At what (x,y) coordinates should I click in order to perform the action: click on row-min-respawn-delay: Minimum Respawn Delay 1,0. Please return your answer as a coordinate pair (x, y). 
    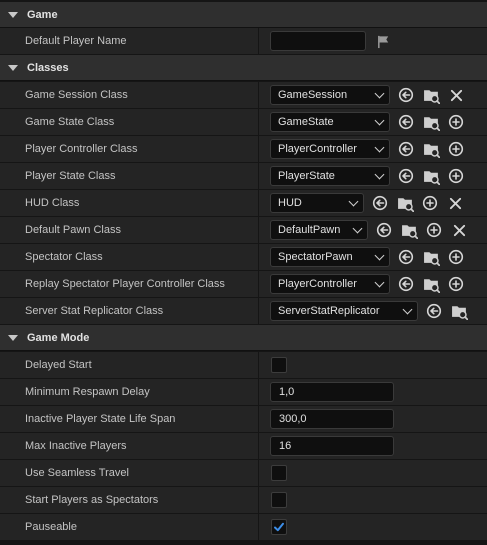
    Looking at the image, I should click on (243, 392).